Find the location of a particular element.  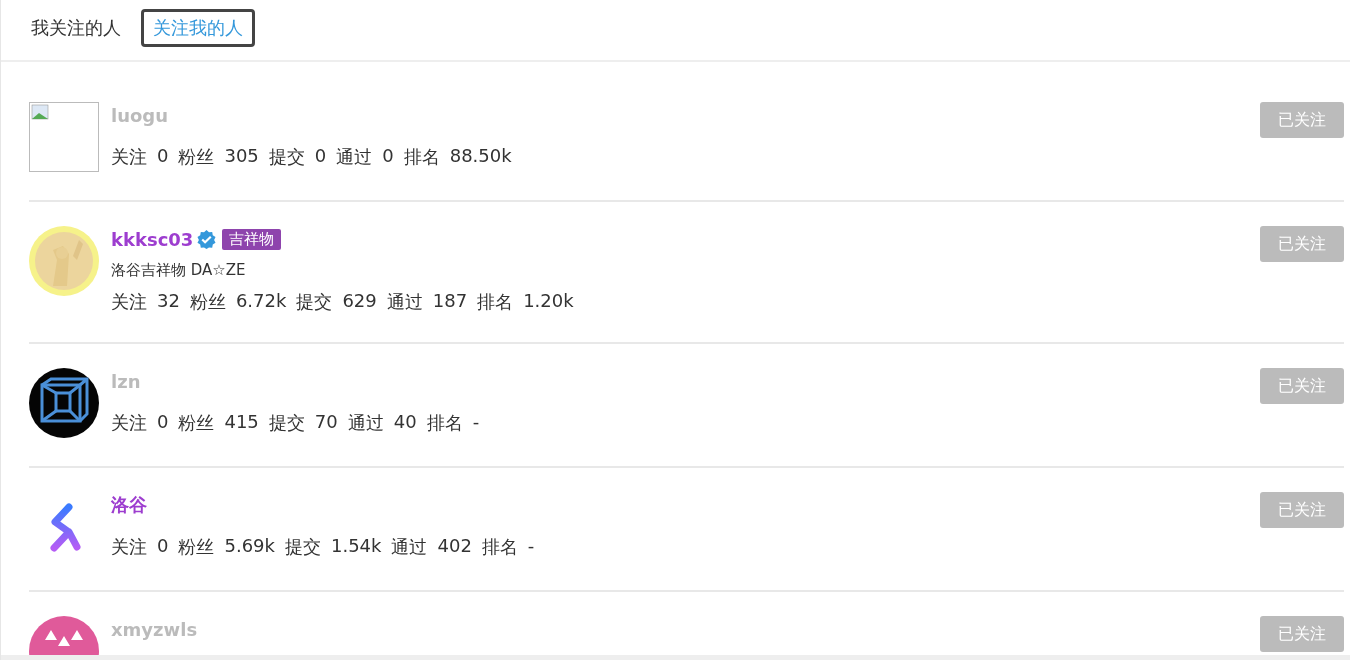

stat-value: 415 is located at coordinates (241, 422).